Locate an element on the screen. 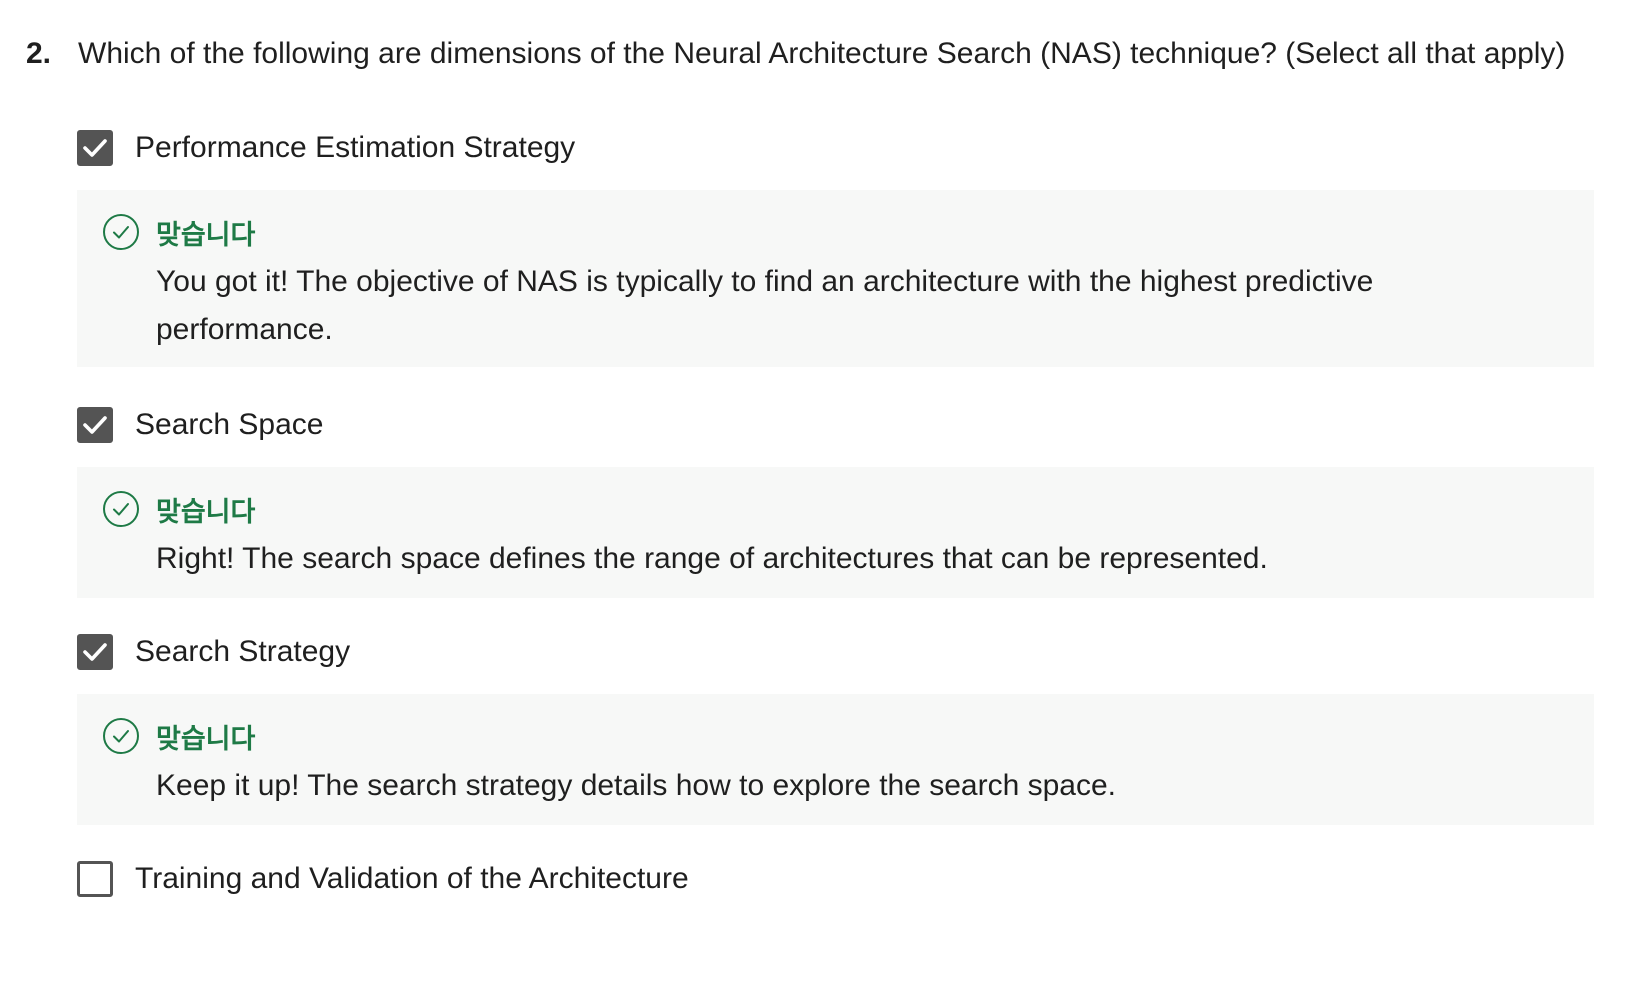 Image resolution: width=1630 pixels, height=1004 pixels. option-search-space: Search Space is located at coordinates (835, 425).